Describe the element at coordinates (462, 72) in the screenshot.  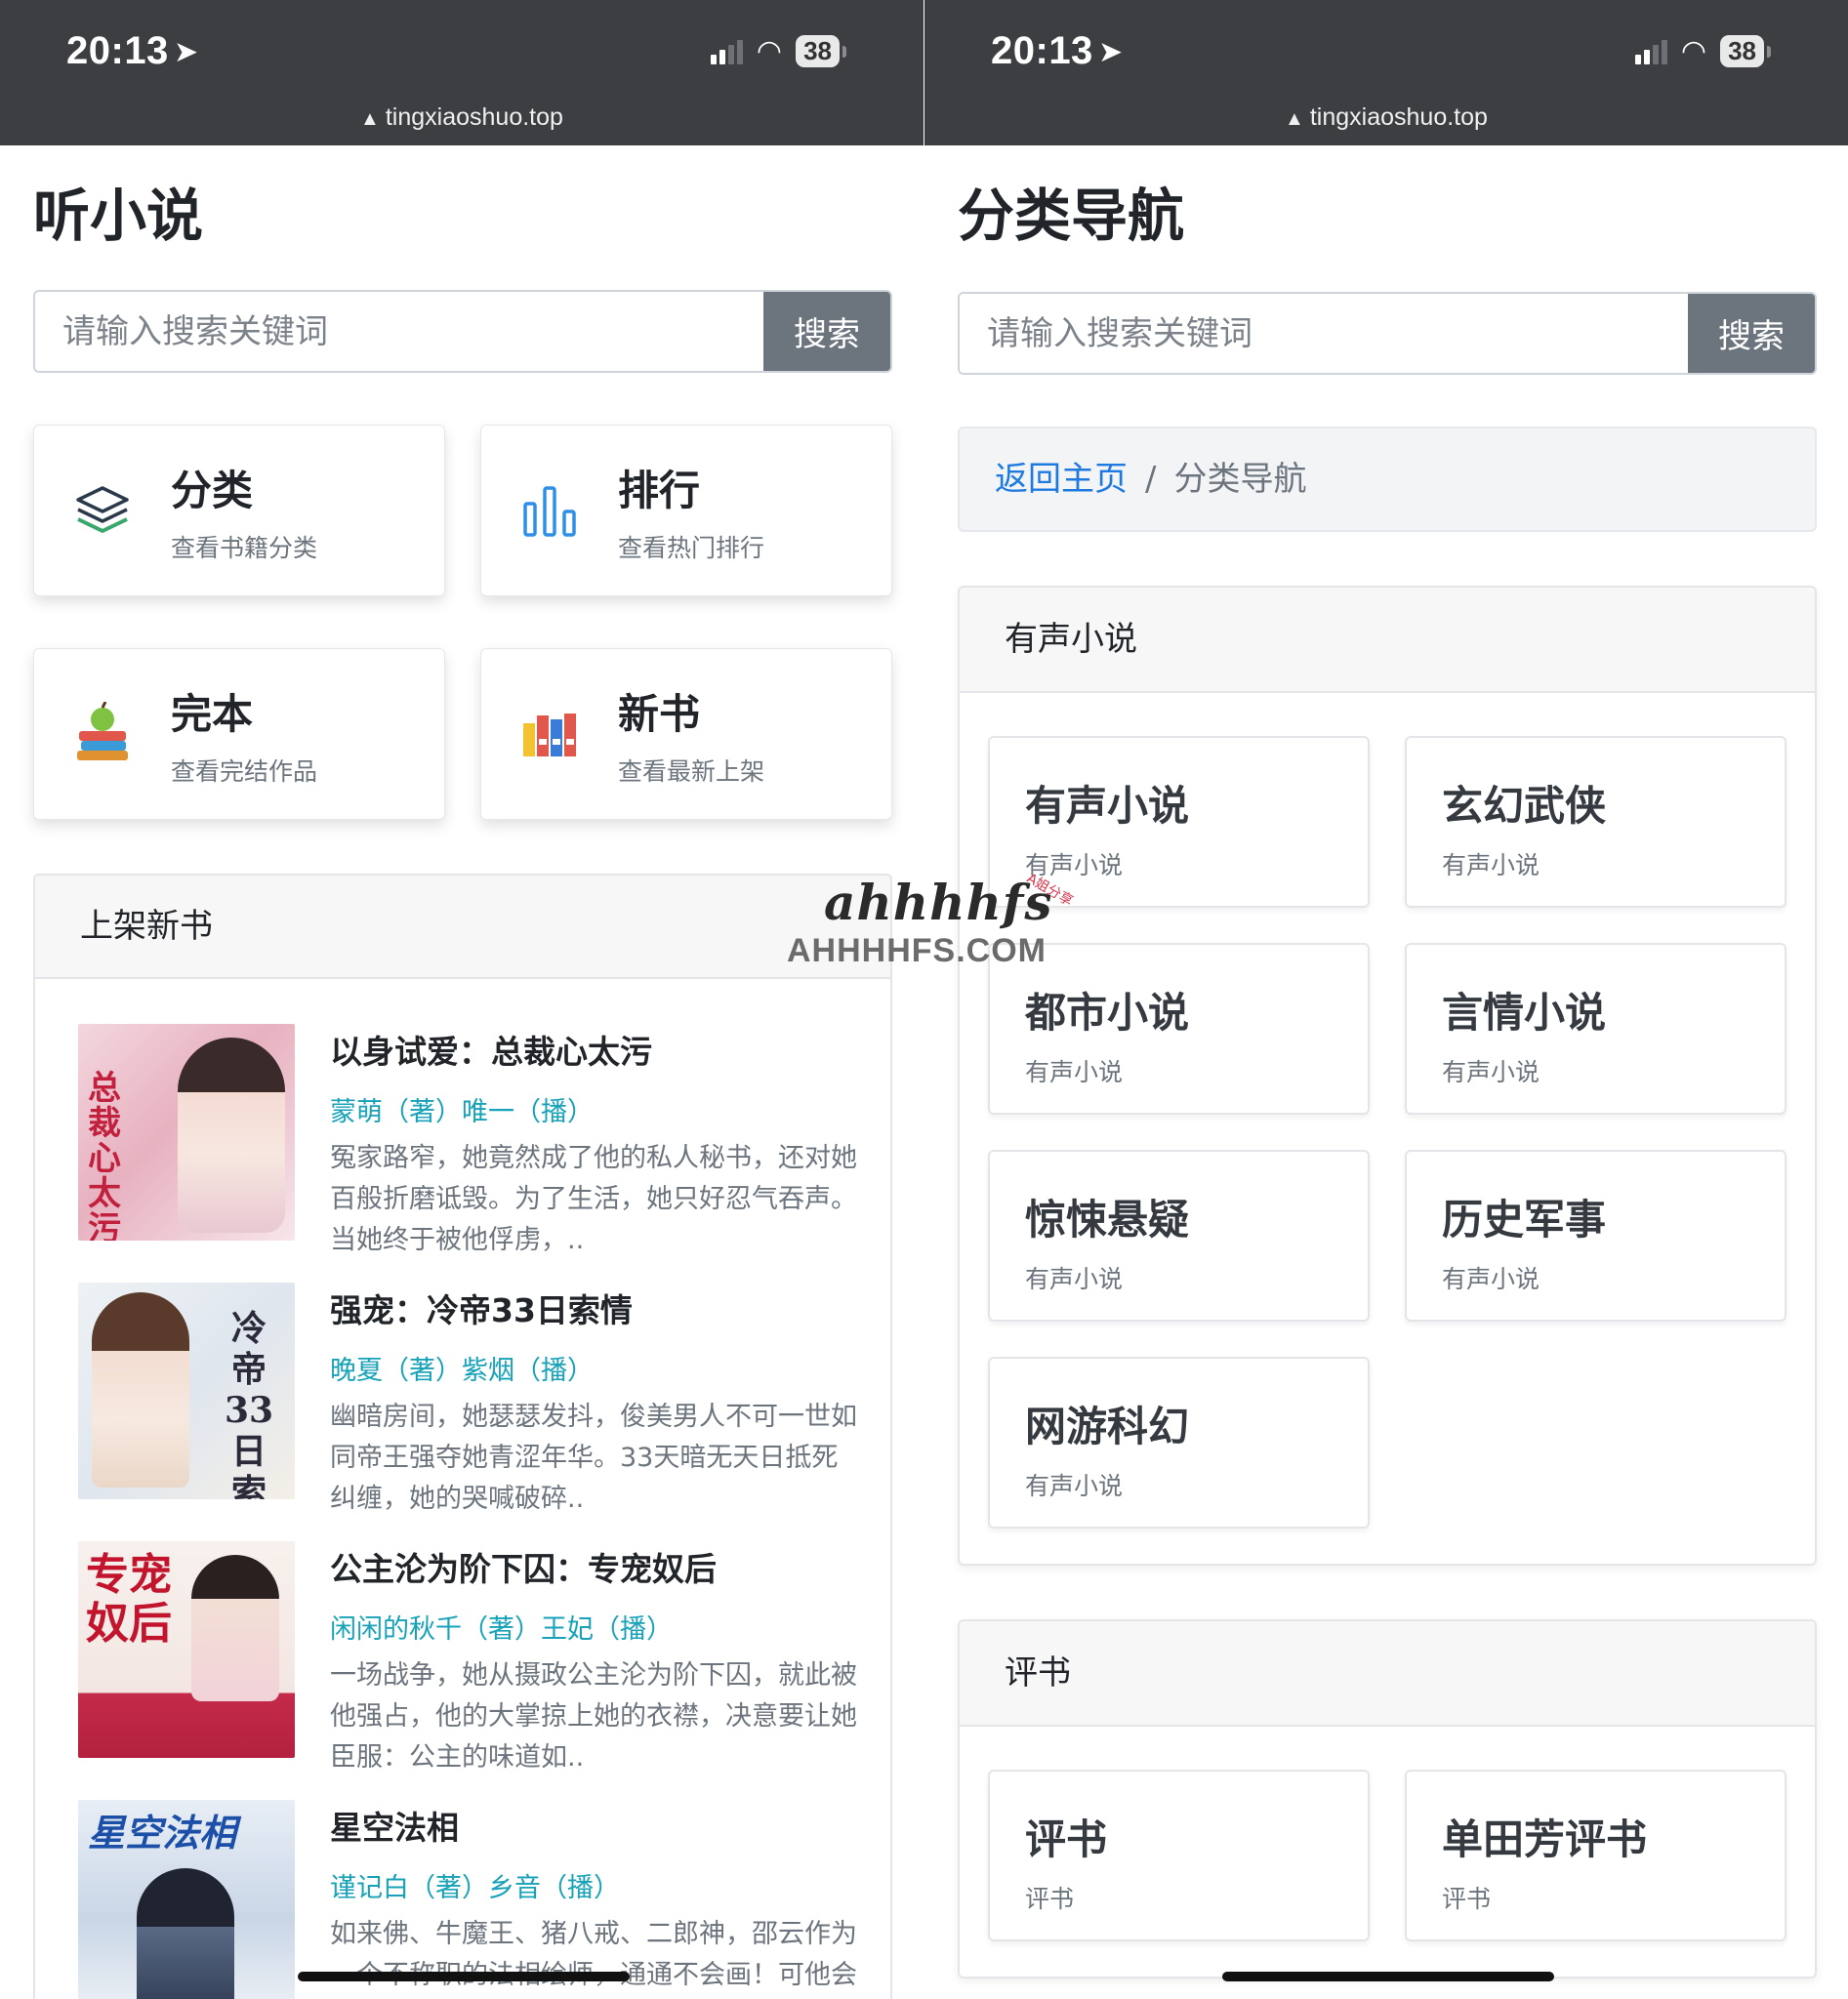
I see `status-bar: 20:13 ➤ ◠ 38 ▲ tingxiaoshuo.top` at that location.